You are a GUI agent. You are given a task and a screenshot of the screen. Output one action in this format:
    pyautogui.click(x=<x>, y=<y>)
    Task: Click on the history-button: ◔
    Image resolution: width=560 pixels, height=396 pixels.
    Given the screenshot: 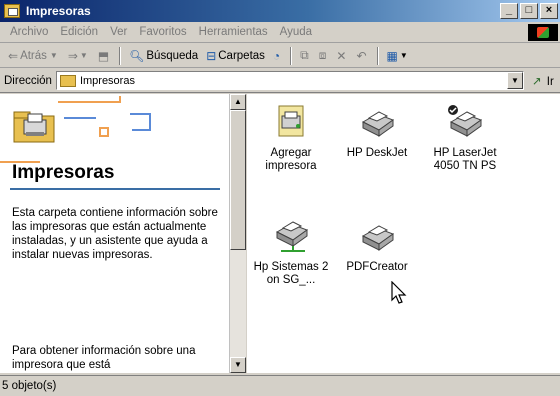 What is the action you would take?
    pyautogui.click(x=277, y=56)
    